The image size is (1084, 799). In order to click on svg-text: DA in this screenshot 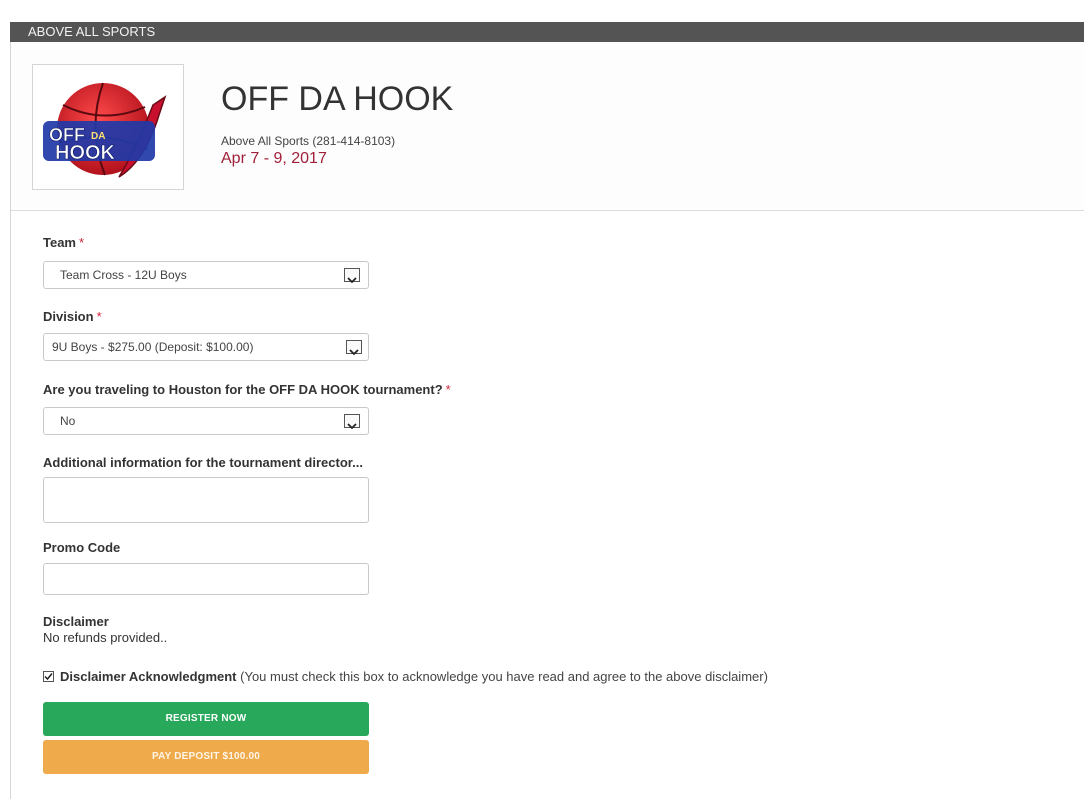, I will do `click(98, 136)`.